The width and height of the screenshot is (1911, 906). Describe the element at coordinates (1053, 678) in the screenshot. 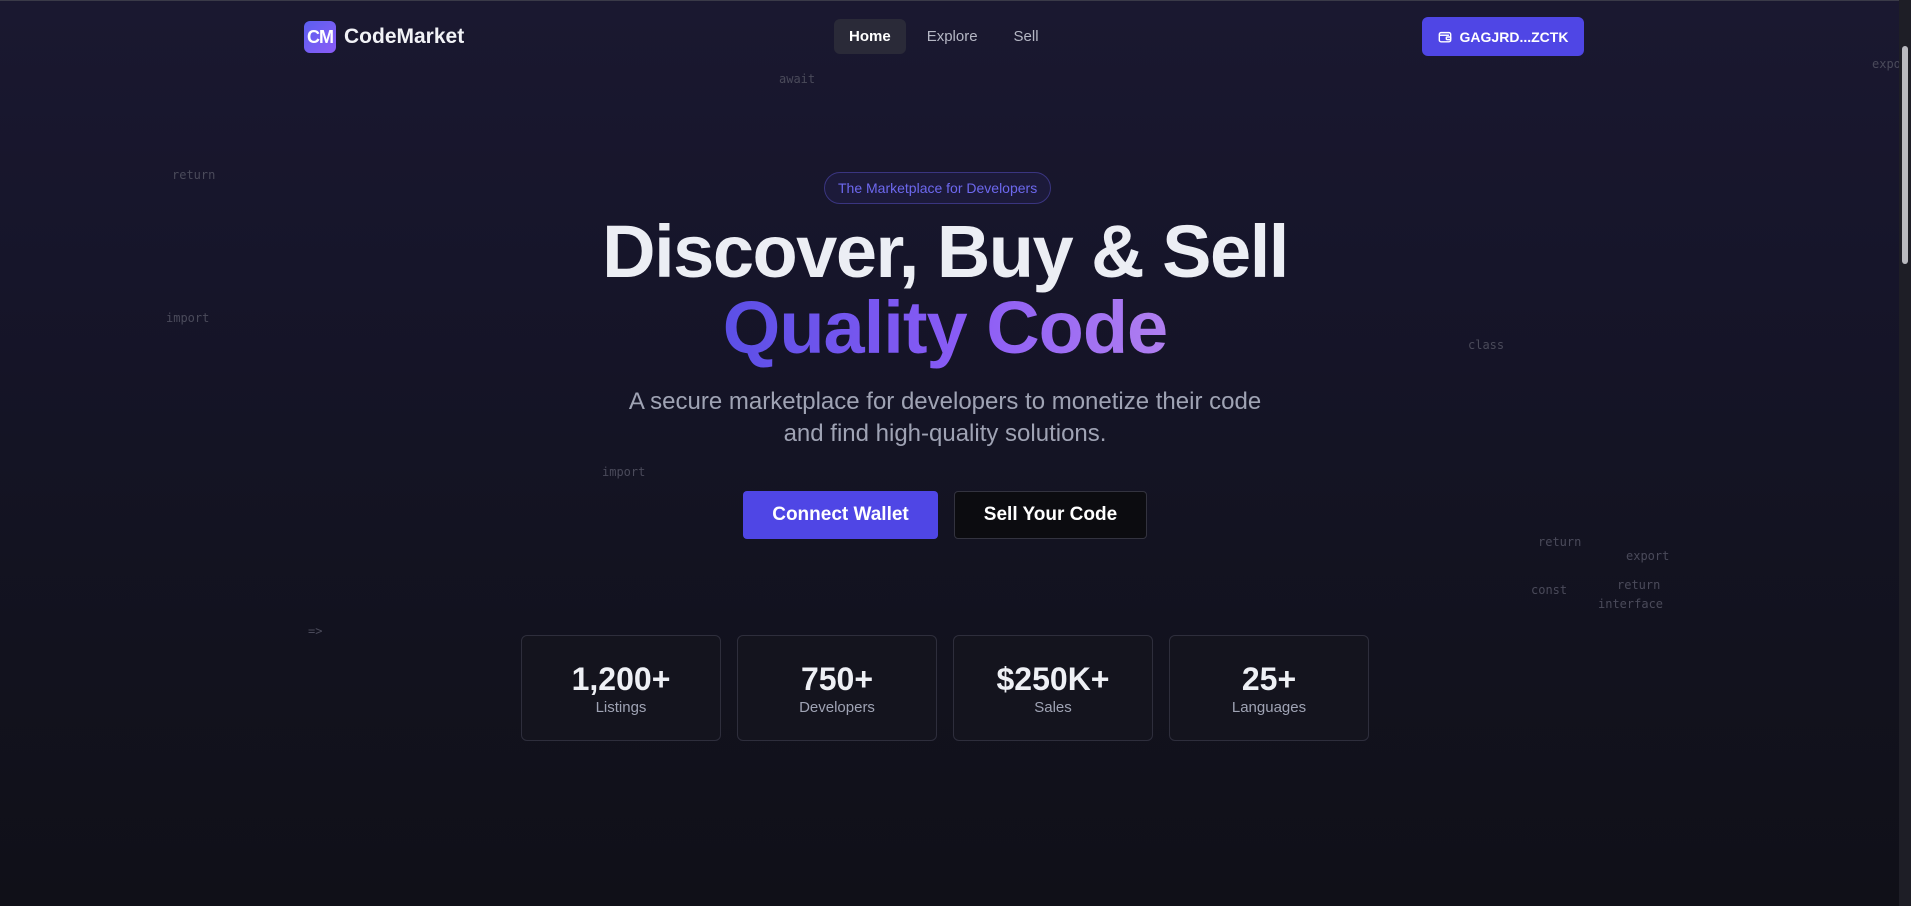

I see `stat-value: $250K+` at that location.